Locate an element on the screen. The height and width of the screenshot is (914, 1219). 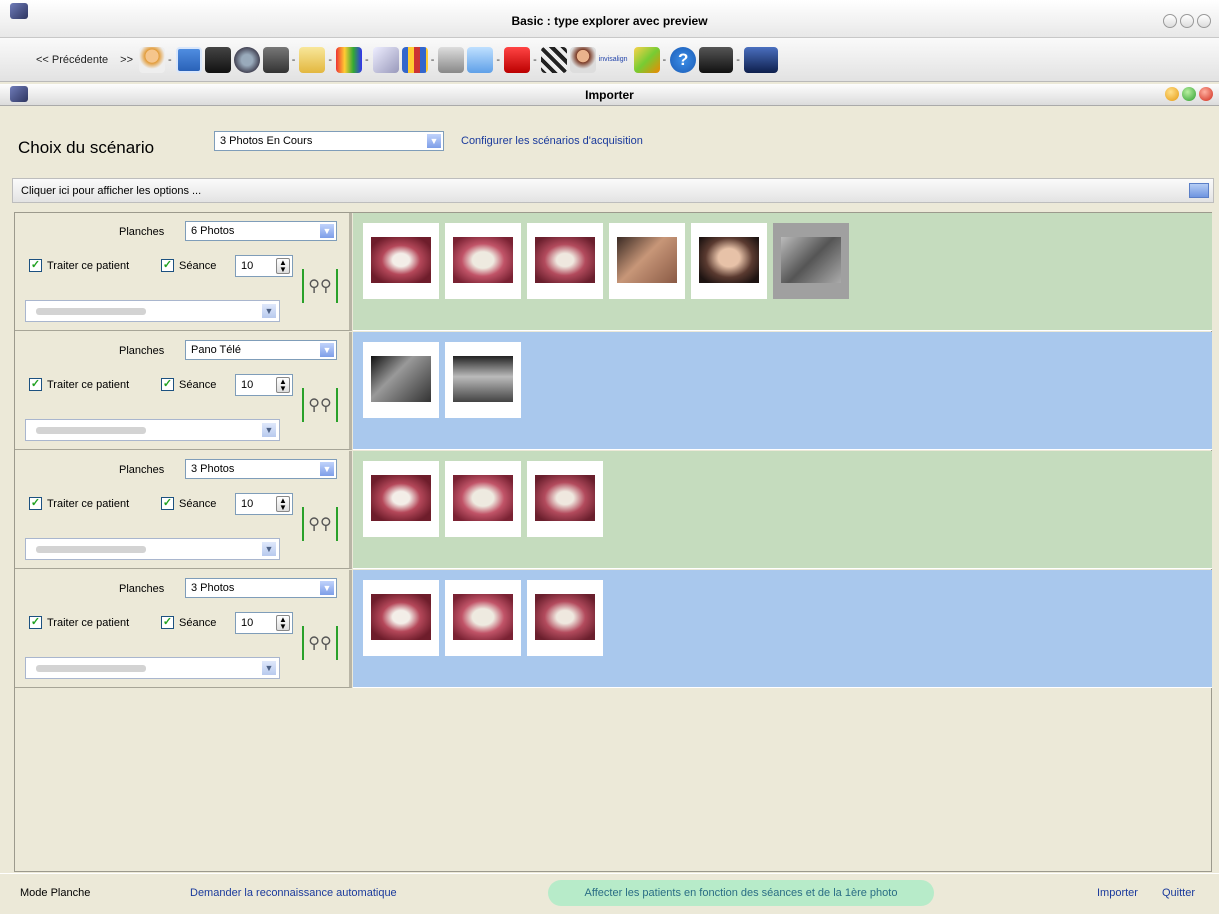
photo-camera-icon is located at coordinates (275, 59).